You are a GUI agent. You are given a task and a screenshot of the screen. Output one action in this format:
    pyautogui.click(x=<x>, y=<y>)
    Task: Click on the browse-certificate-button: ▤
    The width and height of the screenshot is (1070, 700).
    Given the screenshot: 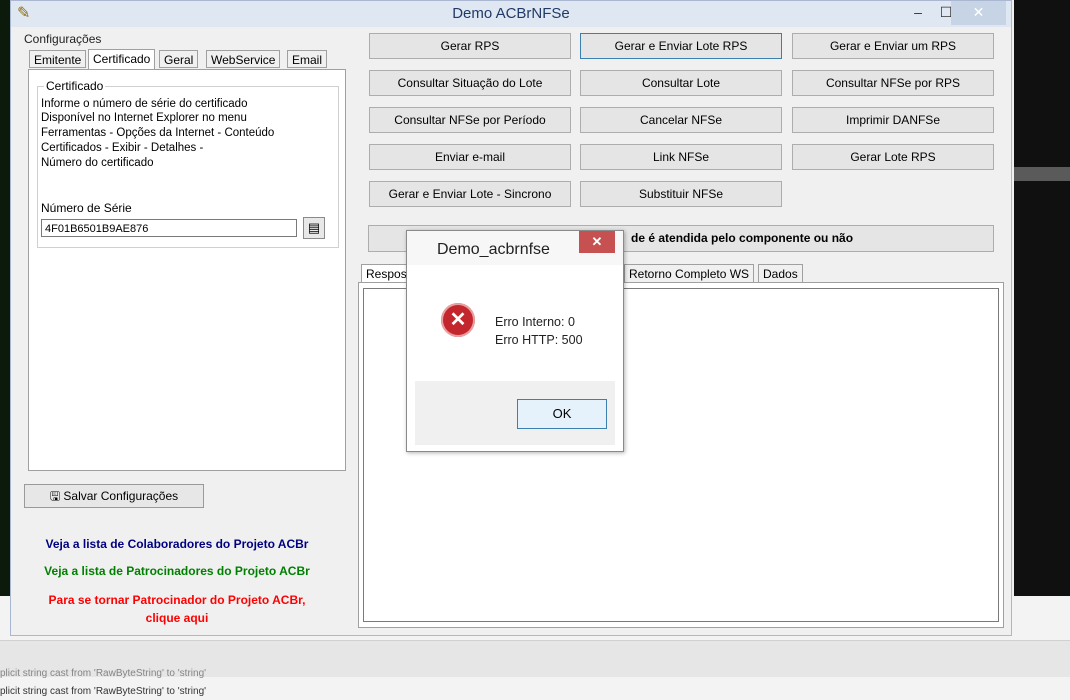 What is the action you would take?
    pyautogui.click(x=314, y=228)
    